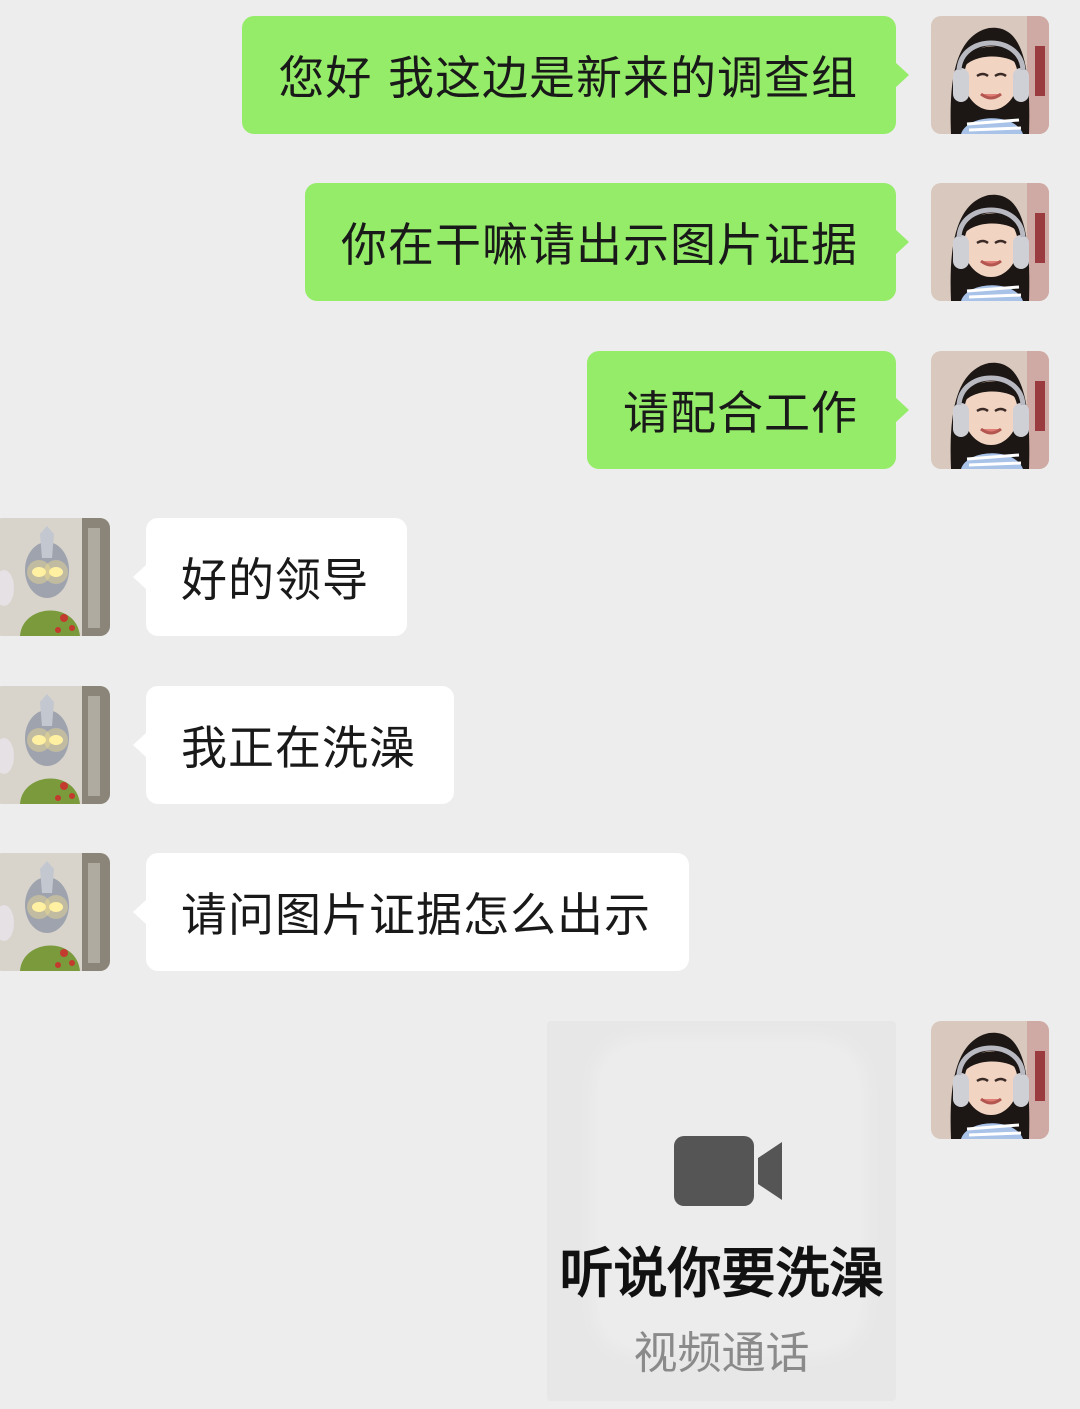 Image resolution: width=1080 pixels, height=1409 pixels. What do you see at coordinates (721, 1211) in the screenshot?
I see `video-call-card: 听说你要洗澡 视频通话` at bounding box center [721, 1211].